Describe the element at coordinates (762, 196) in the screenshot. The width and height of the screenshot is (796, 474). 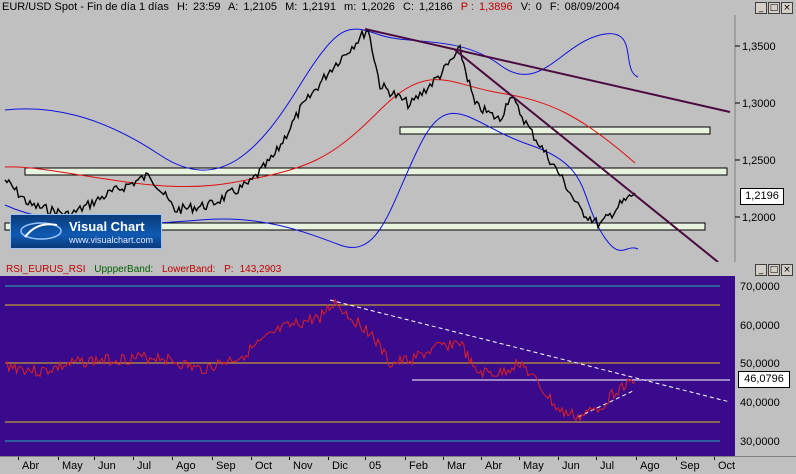
I see `current-price-marker: 1,2196` at that location.